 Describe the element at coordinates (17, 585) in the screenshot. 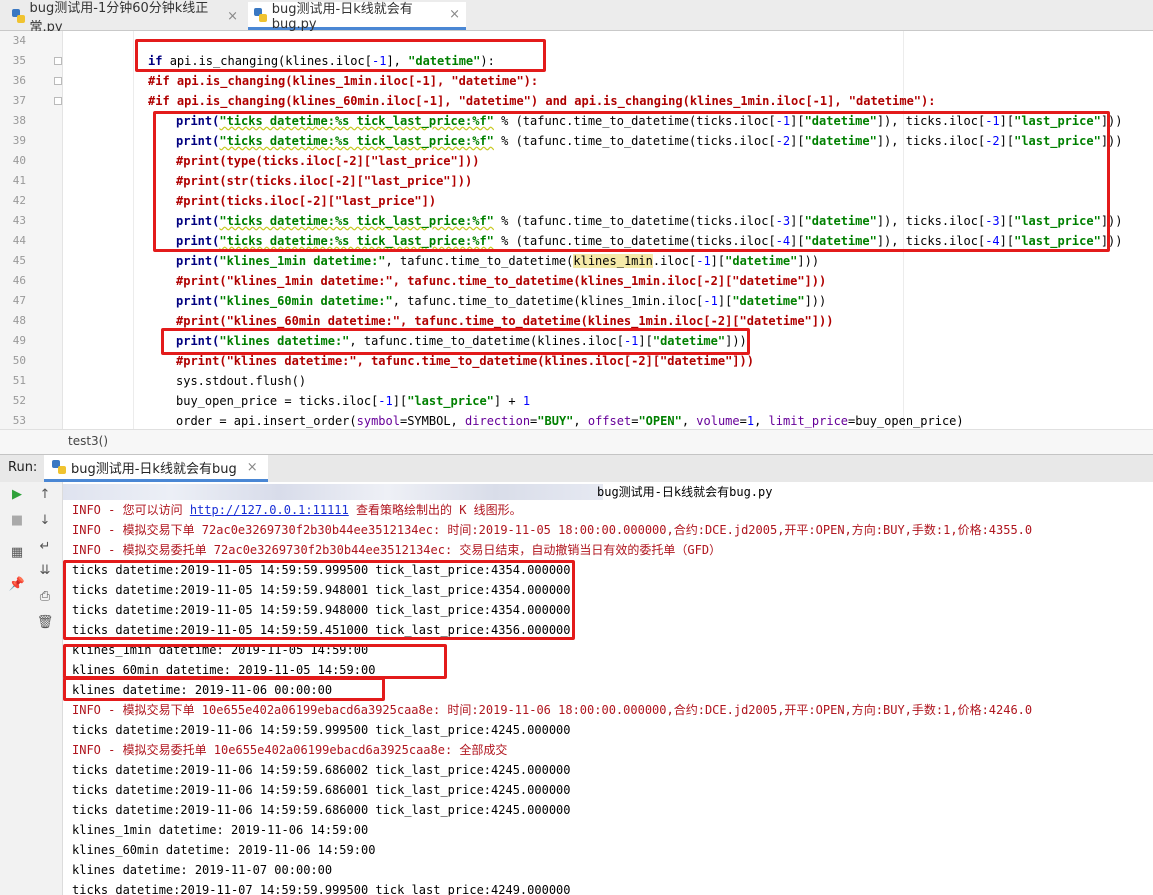

I see `pin-icon: 📌` at that location.